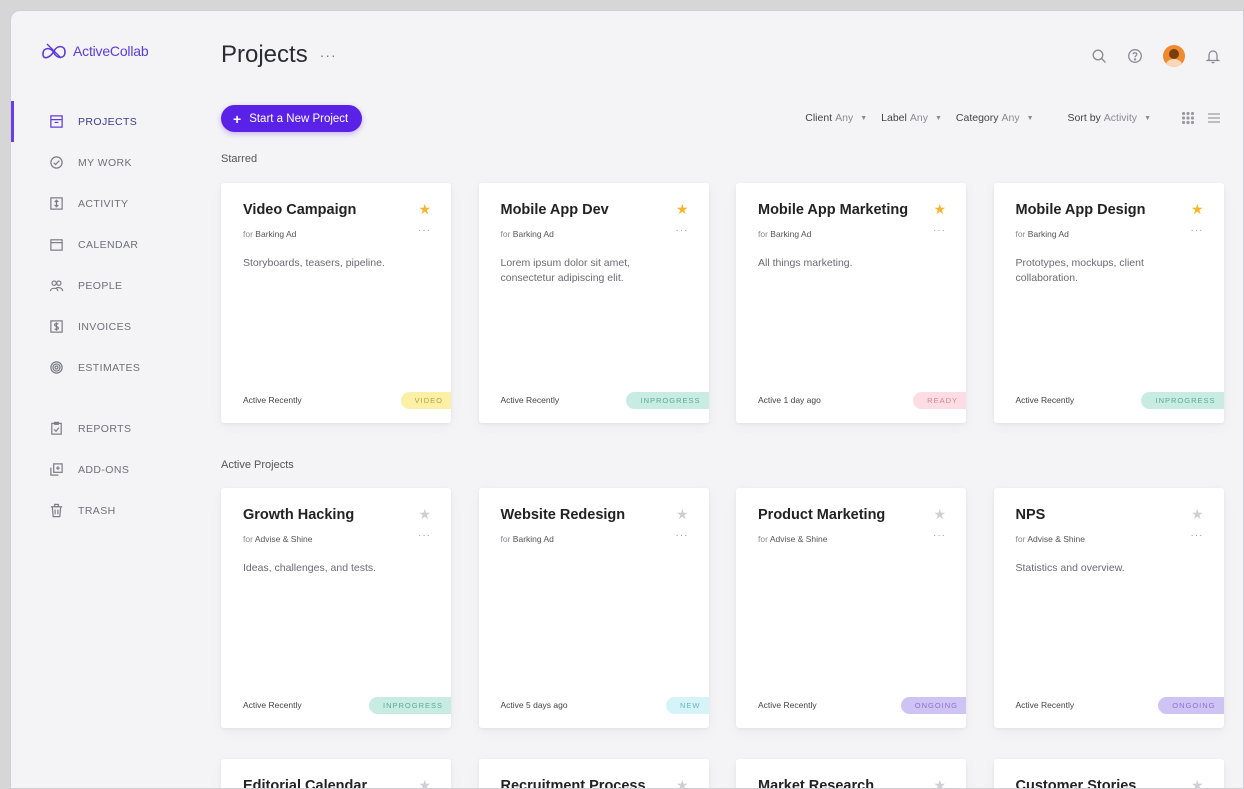 The width and height of the screenshot is (1244, 789). What do you see at coordinates (106, 326) in the screenshot?
I see `sidebar-item-invoices: INVOICES` at bounding box center [106, 326].